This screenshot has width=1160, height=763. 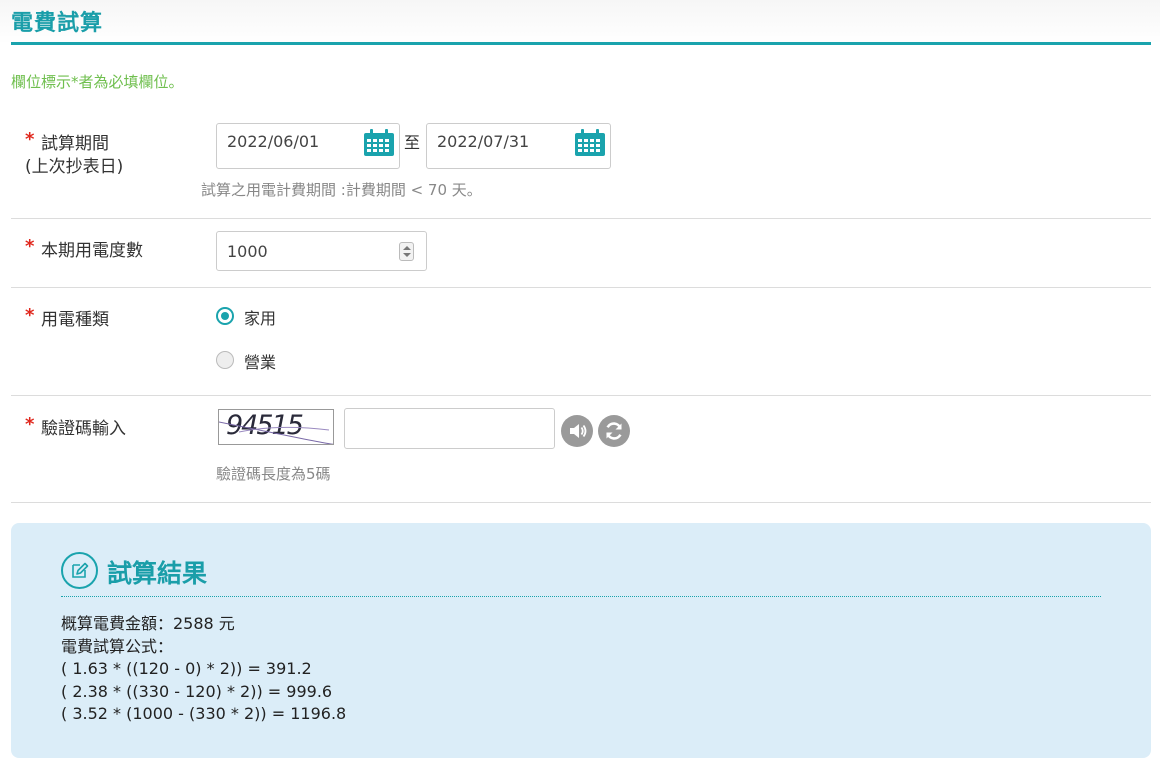 I want to click on usage-value: 1000, so click(x=247, y=251).